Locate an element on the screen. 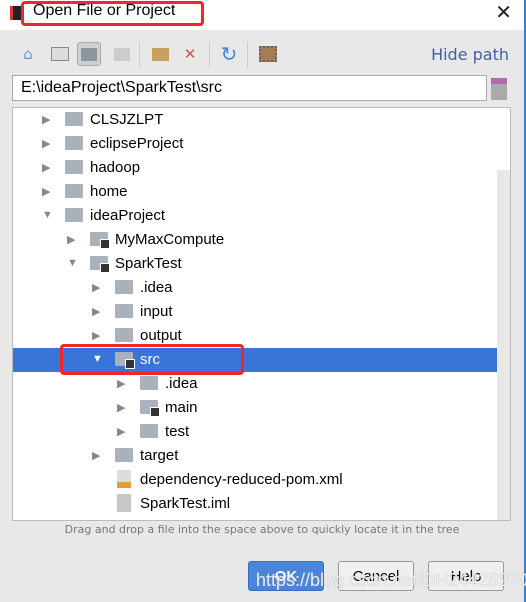 The width and height of the screenshot is (526, 602). tree-row: dependency-reduced-pom.xml is located at coordinates (255, 480).